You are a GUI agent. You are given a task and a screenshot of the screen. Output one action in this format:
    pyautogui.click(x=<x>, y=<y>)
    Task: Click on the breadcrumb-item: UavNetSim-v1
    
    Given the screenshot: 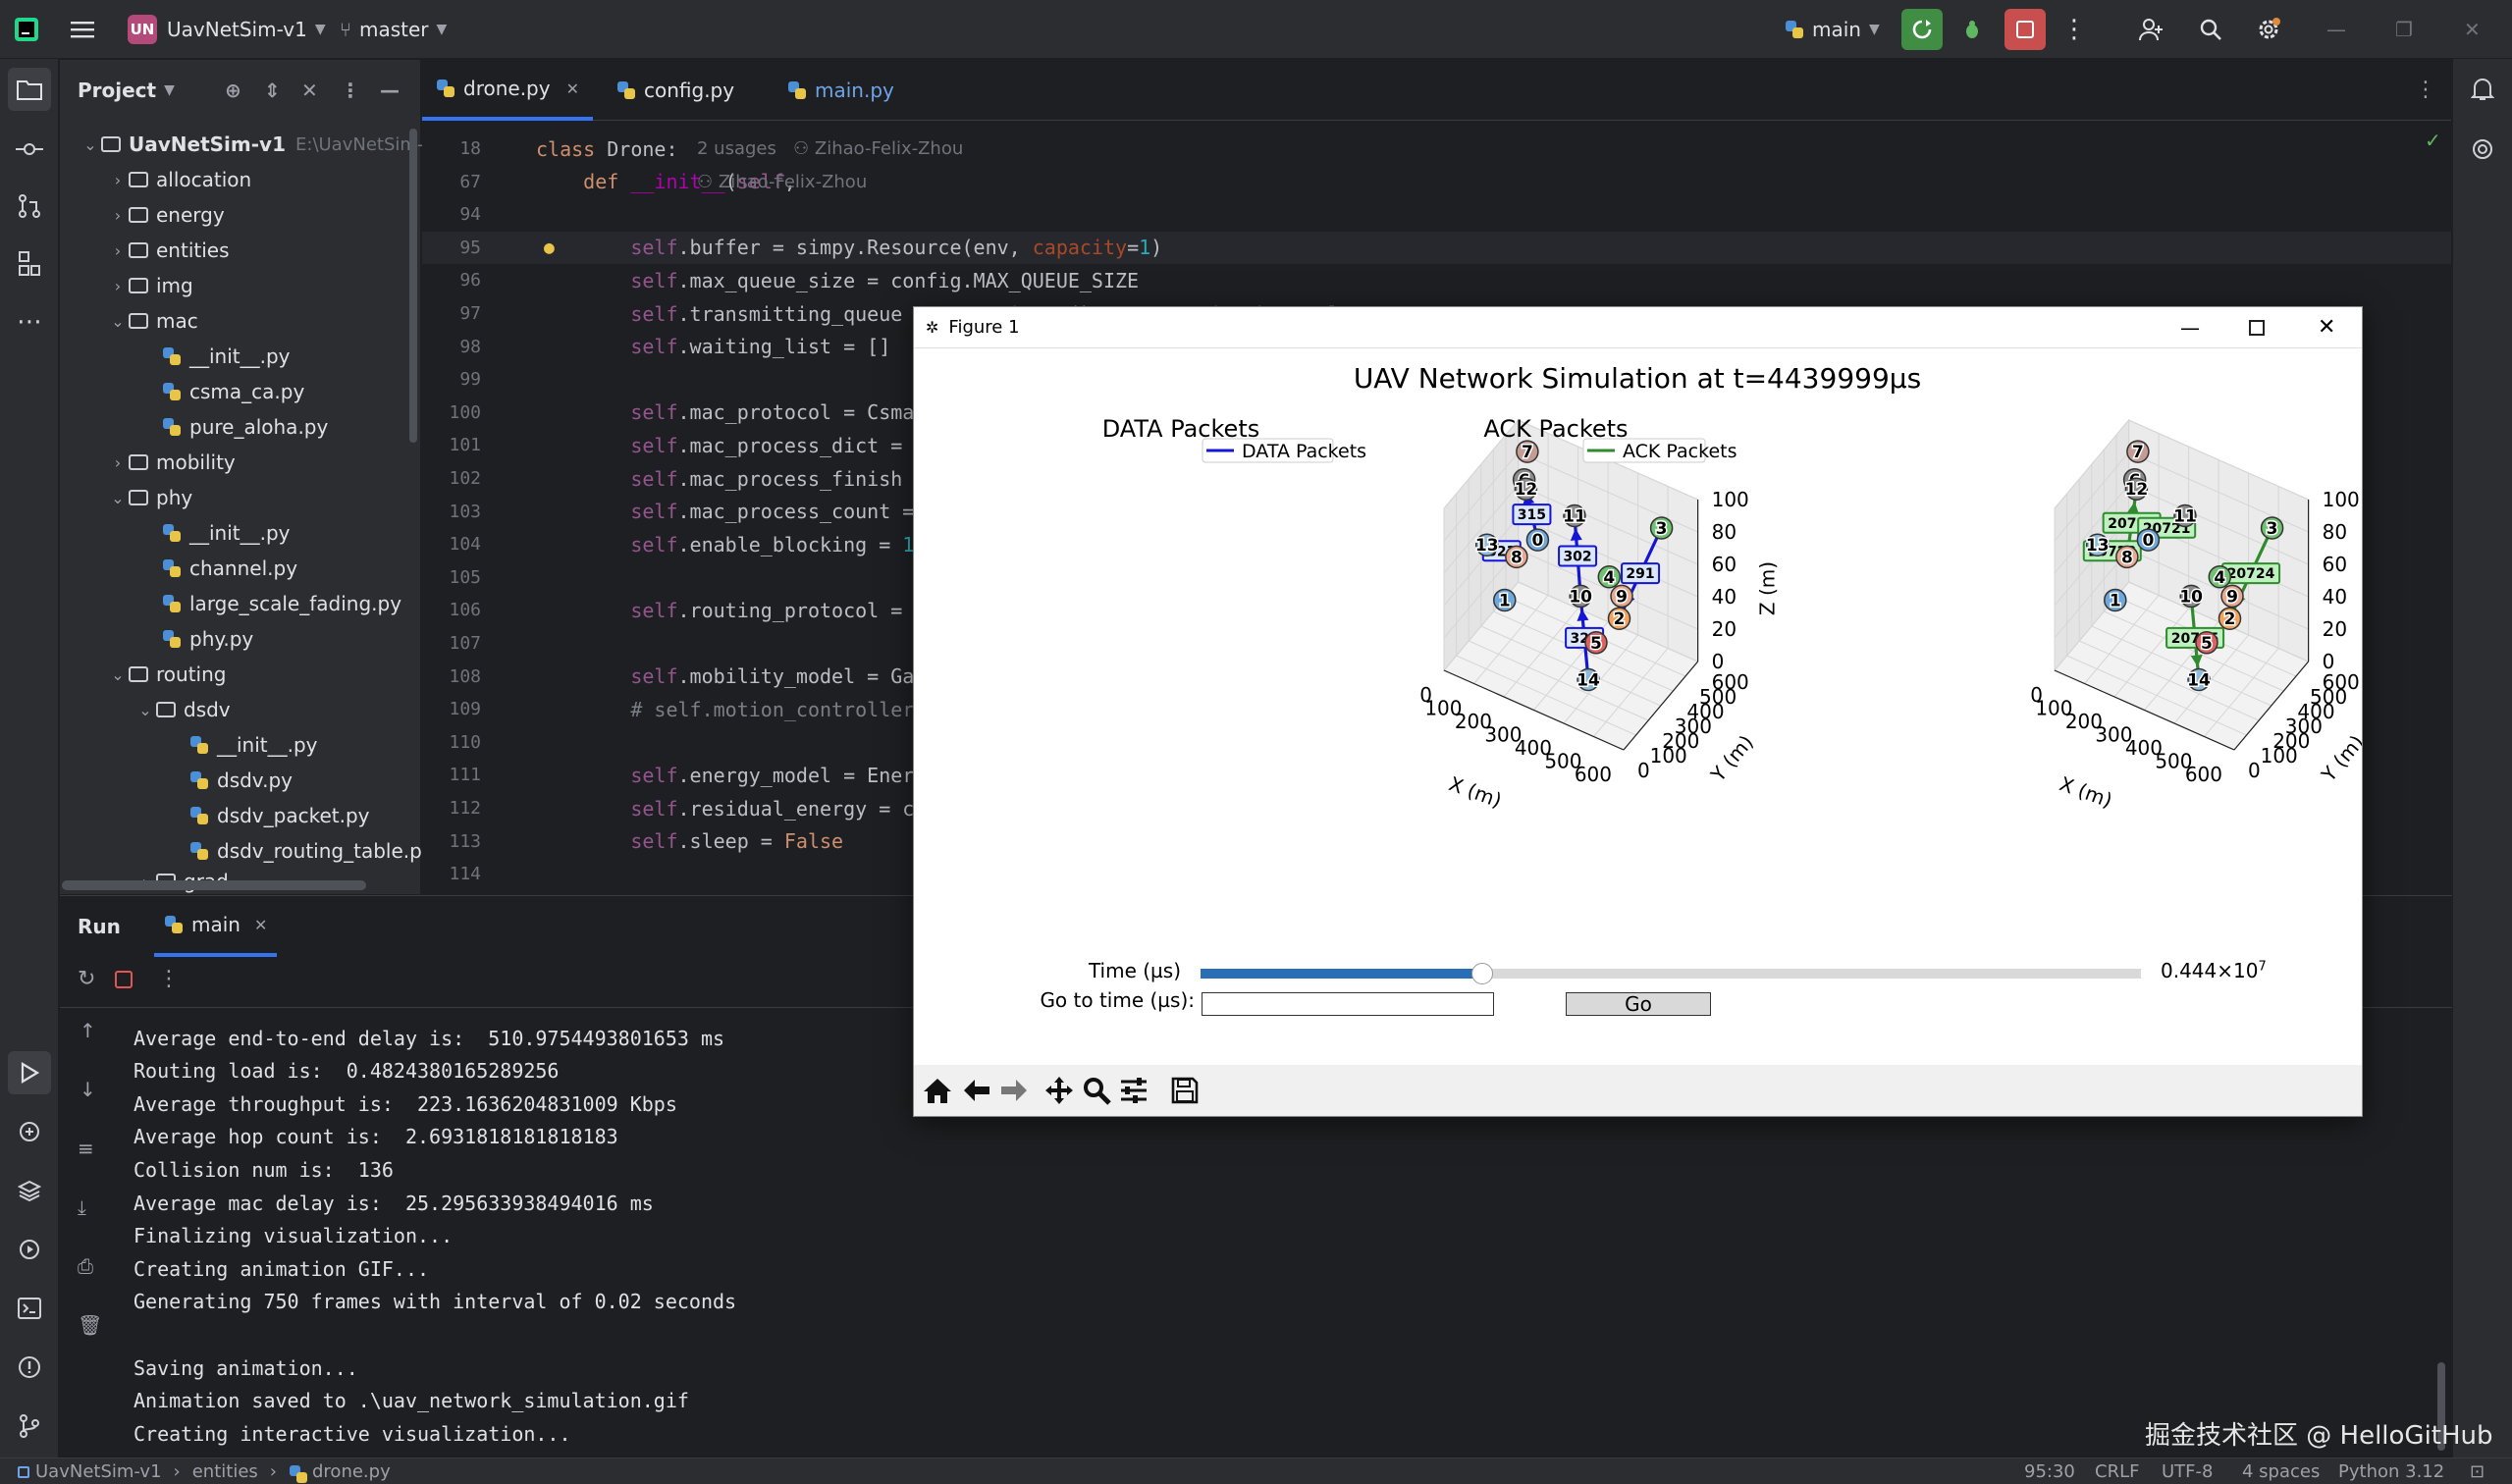 What is the action you would take?
    pyautogui.click(x=98, y=1472)
    